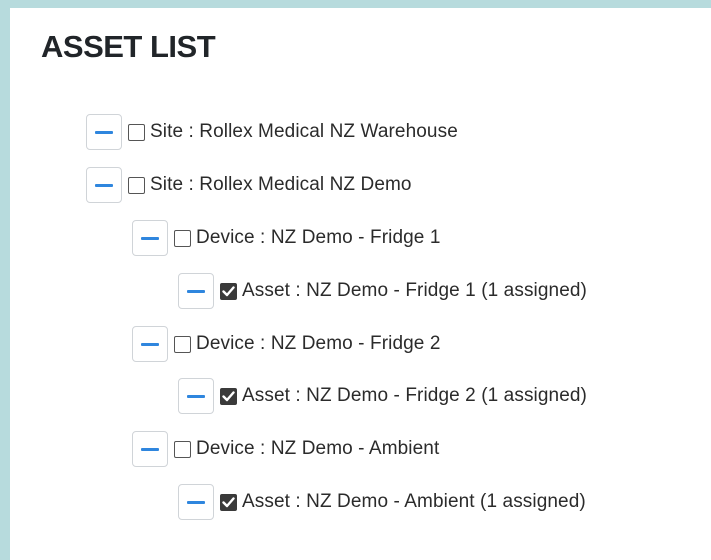 The image size is (711, 560). What do you see at coordinates (414, 501) in the screenshot?
I see `tree-node-label: Asset : NZ Demo - Ambient (1 assigned)` at bounding box center [414, 501].